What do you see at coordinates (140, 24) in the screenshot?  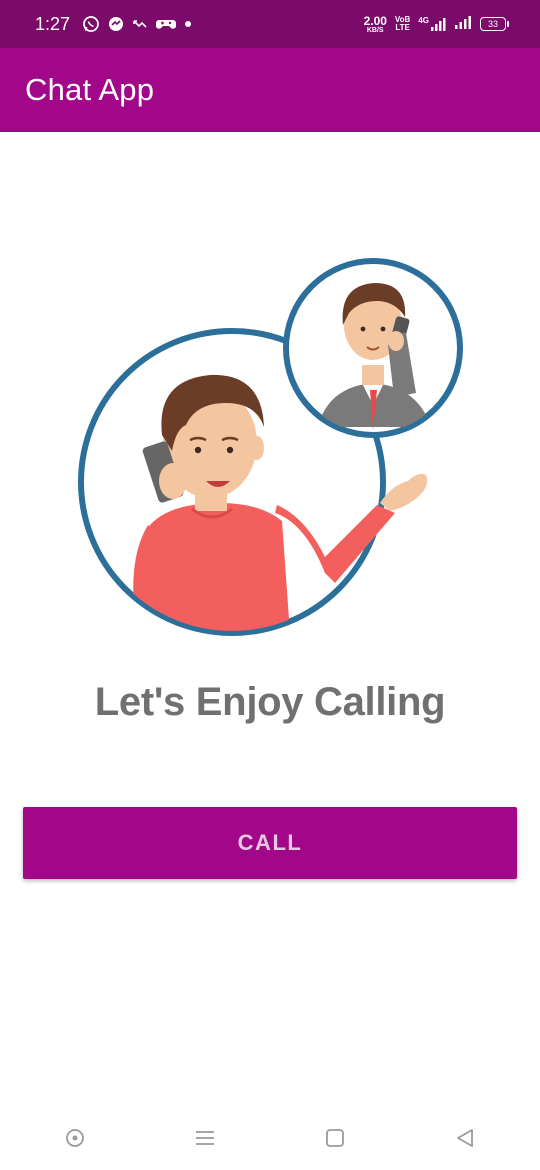 I see `missed-call-icon` at bounding box center [140, 24].